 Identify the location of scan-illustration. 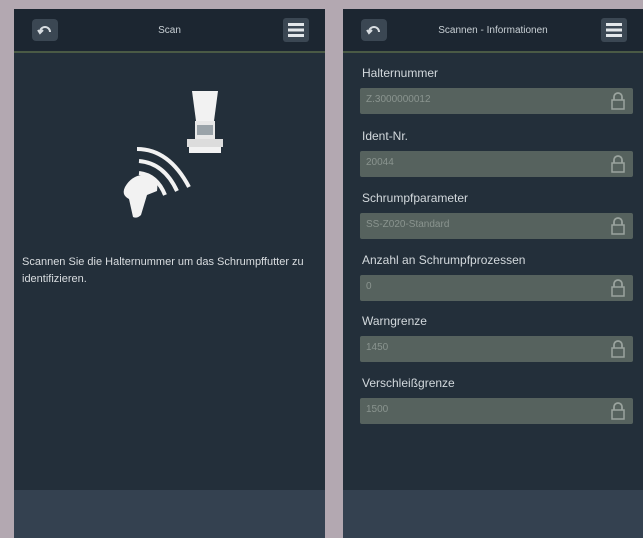
(173, 154).